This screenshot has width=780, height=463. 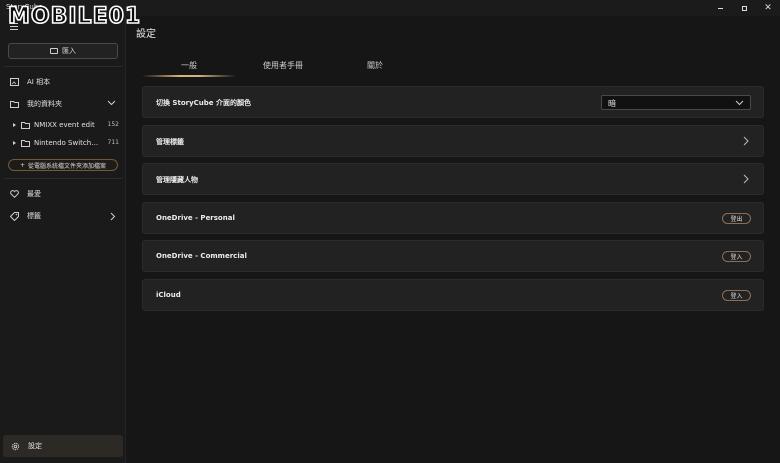 I want to click on add-folder-label: 從電腦系統檔文件夾添加檔案, so click(x=67, y=166).